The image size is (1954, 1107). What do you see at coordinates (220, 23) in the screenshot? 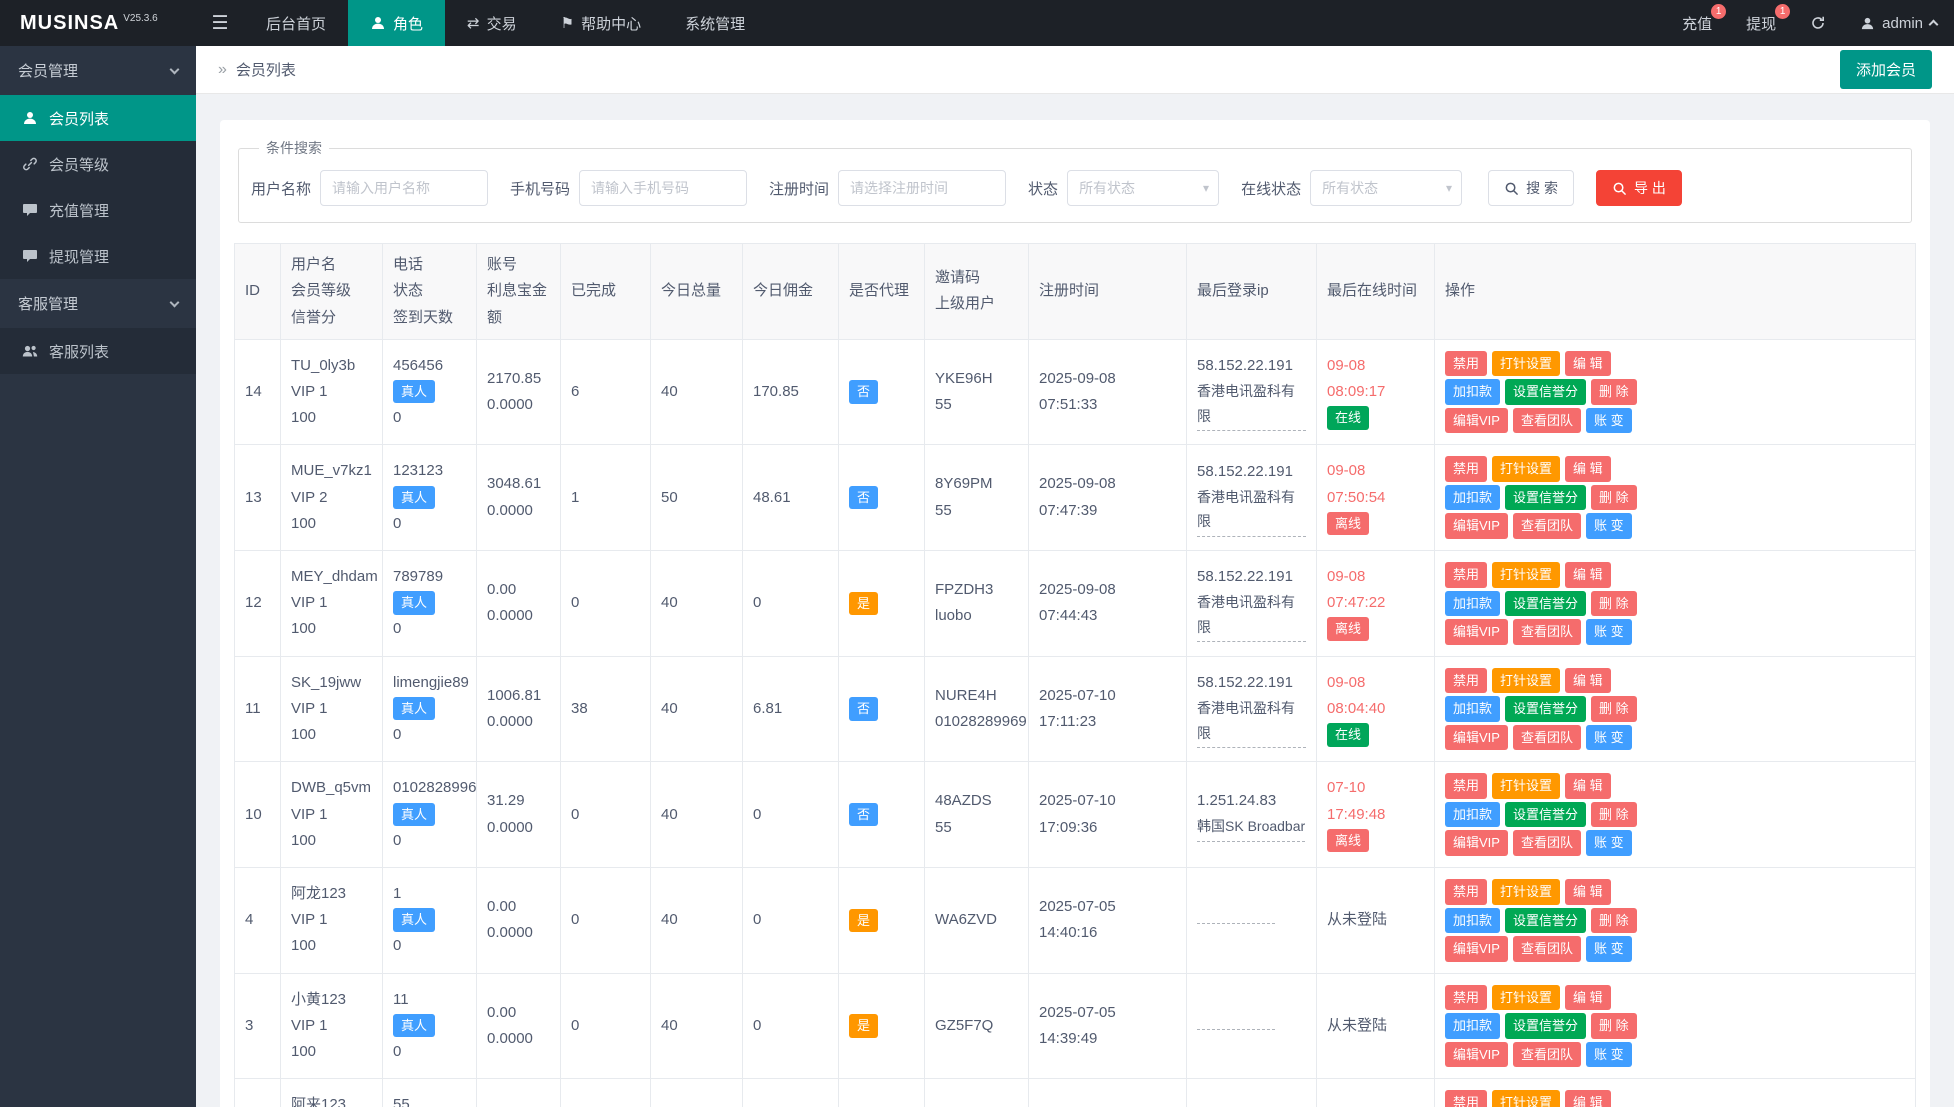
I see `menu-toggle-icon: ☰` at bounding box center [220, 23].